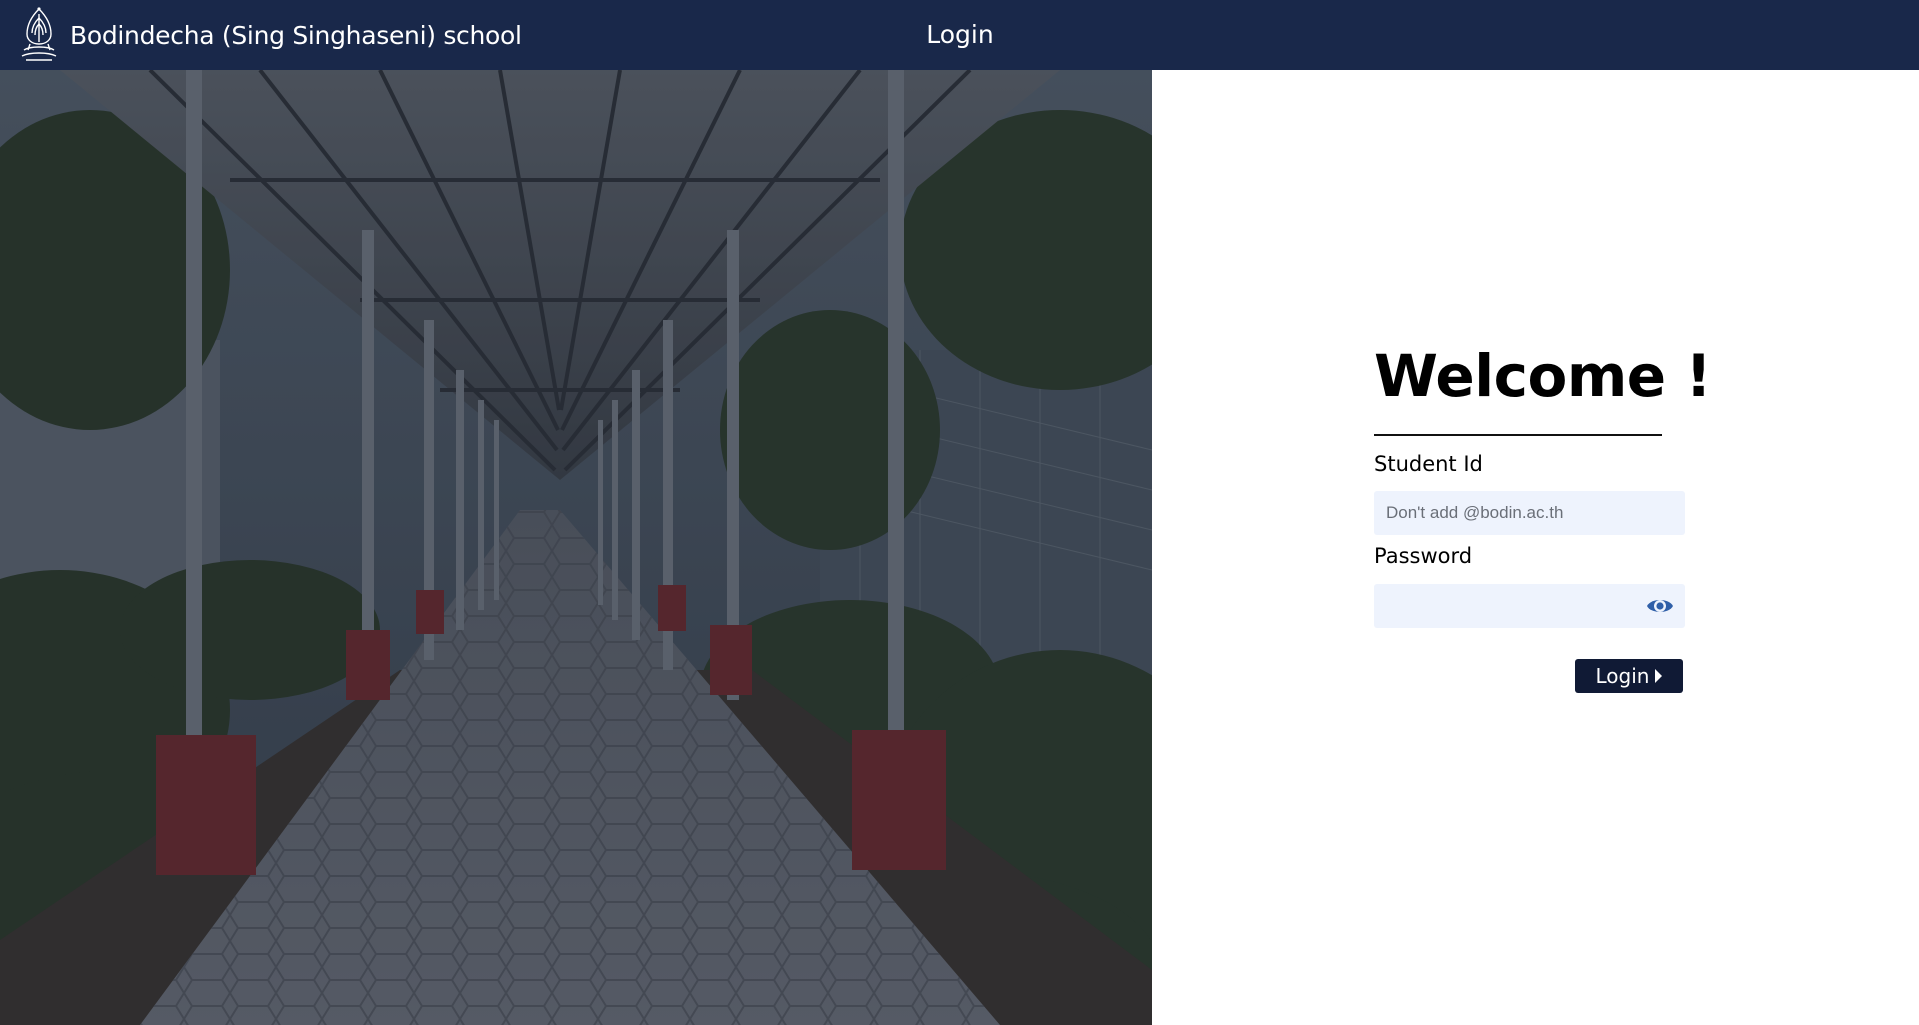  What do you see at coordinates (1423, 556) in the screenshot?
I see `password-label: Password` at bounding box center [1423, 556].